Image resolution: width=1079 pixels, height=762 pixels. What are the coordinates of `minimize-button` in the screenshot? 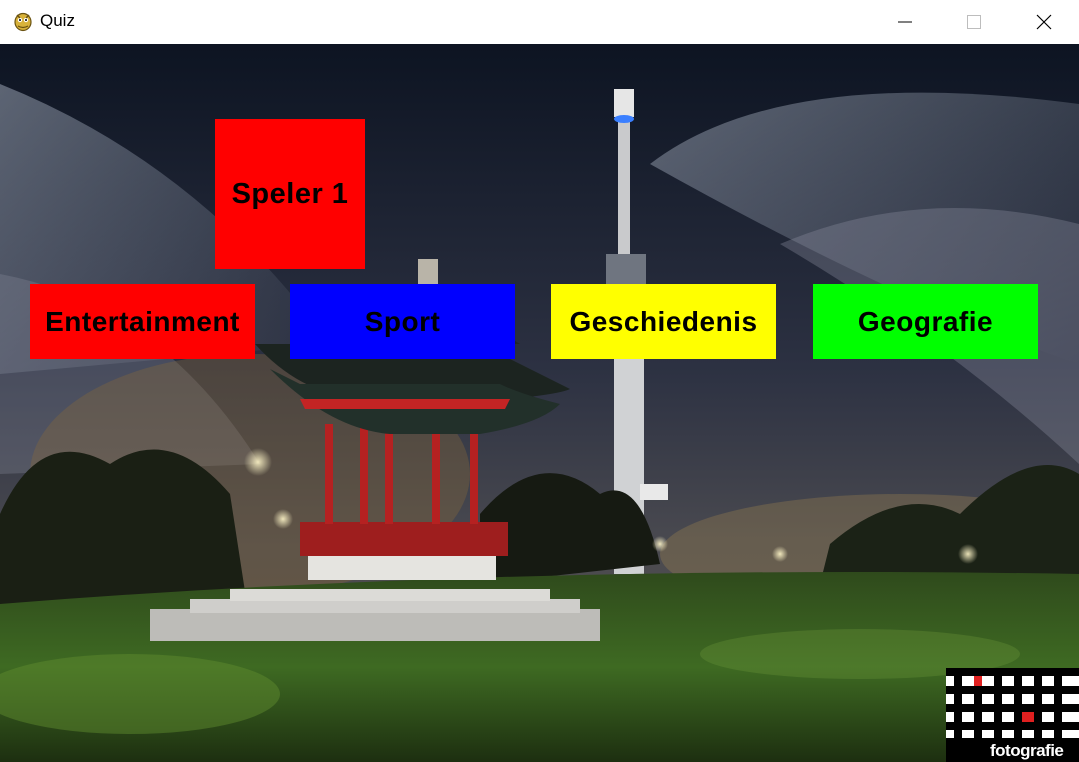 It's located at (905, 22).